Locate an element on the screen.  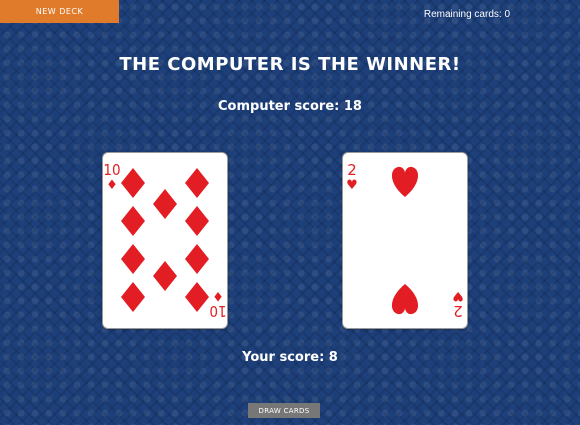
heart-pips is located at coordinates (405, 240).